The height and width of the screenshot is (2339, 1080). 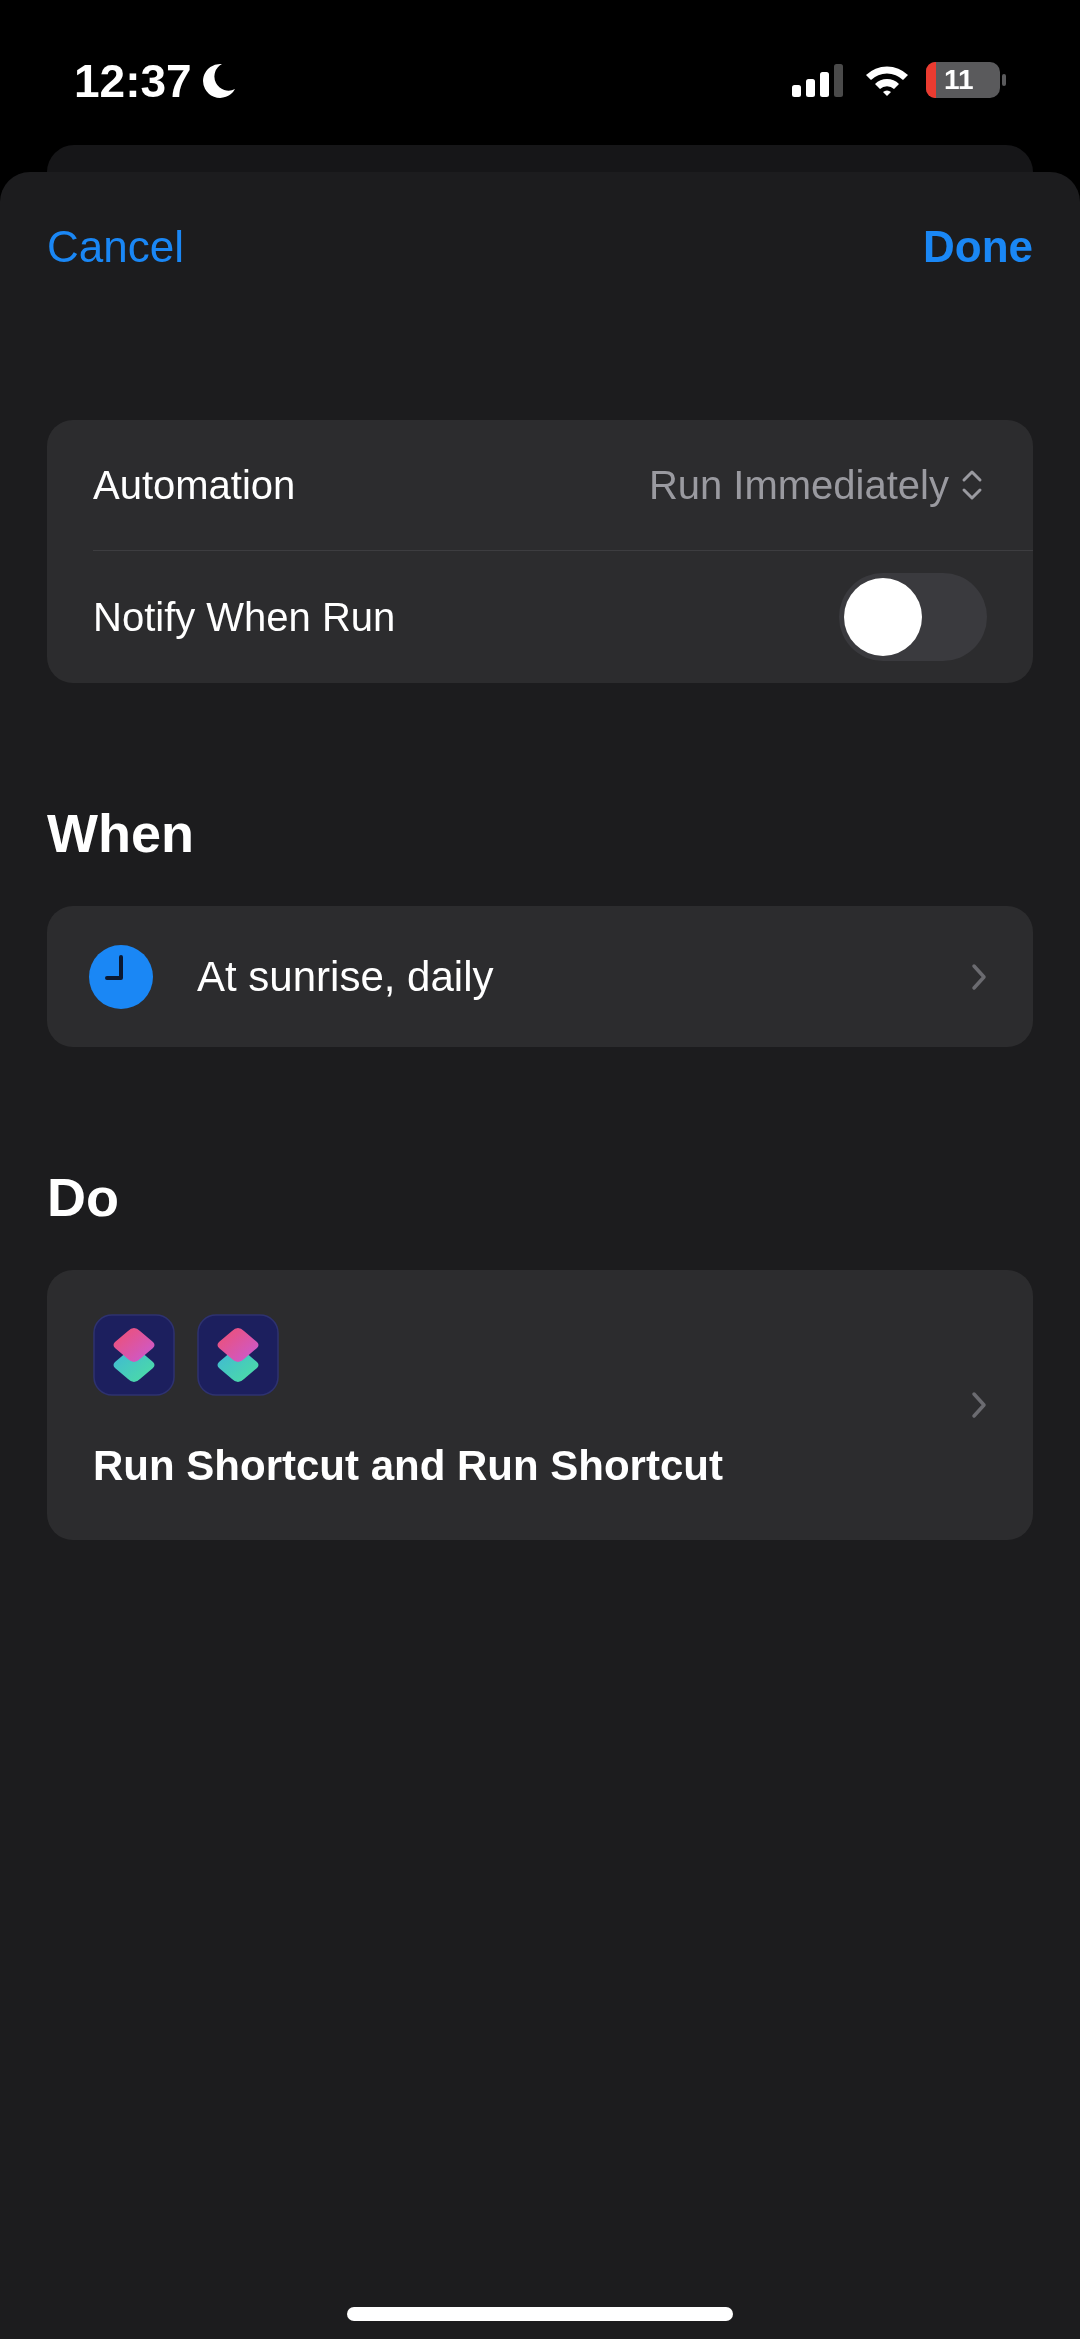 What do you see at coordinates (540, 976) in the screenshot?
I see `trigger-row: At sunrise, daily` at bounding box center [540, 976].